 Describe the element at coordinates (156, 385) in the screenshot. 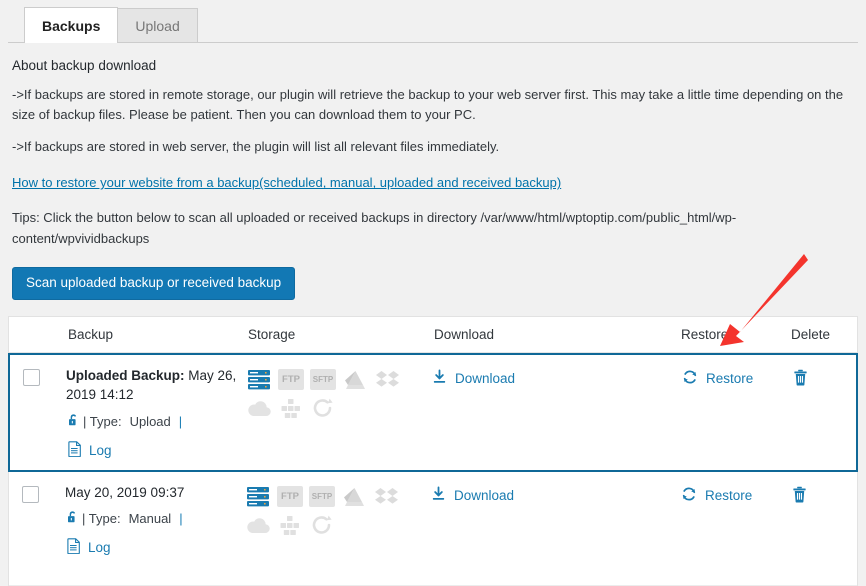

I see `backup-title: Uploaded Backup: May 26, 2019 14:12` at that location.